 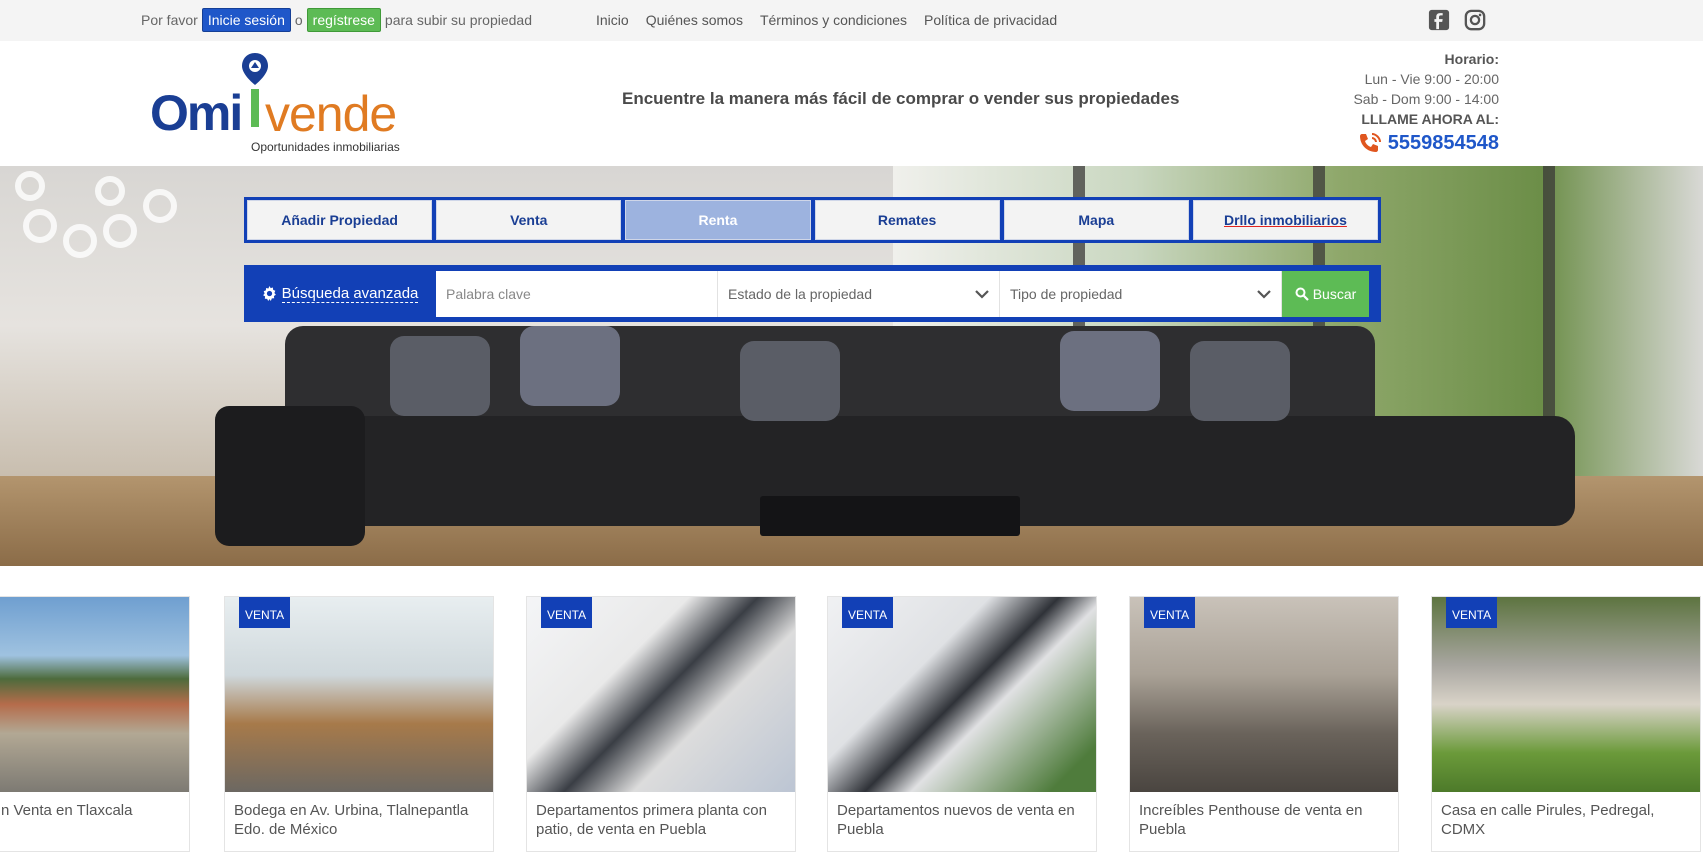 I want to click on call-label: LLLAME AHORA AL:, so click(x=1430, y=119).